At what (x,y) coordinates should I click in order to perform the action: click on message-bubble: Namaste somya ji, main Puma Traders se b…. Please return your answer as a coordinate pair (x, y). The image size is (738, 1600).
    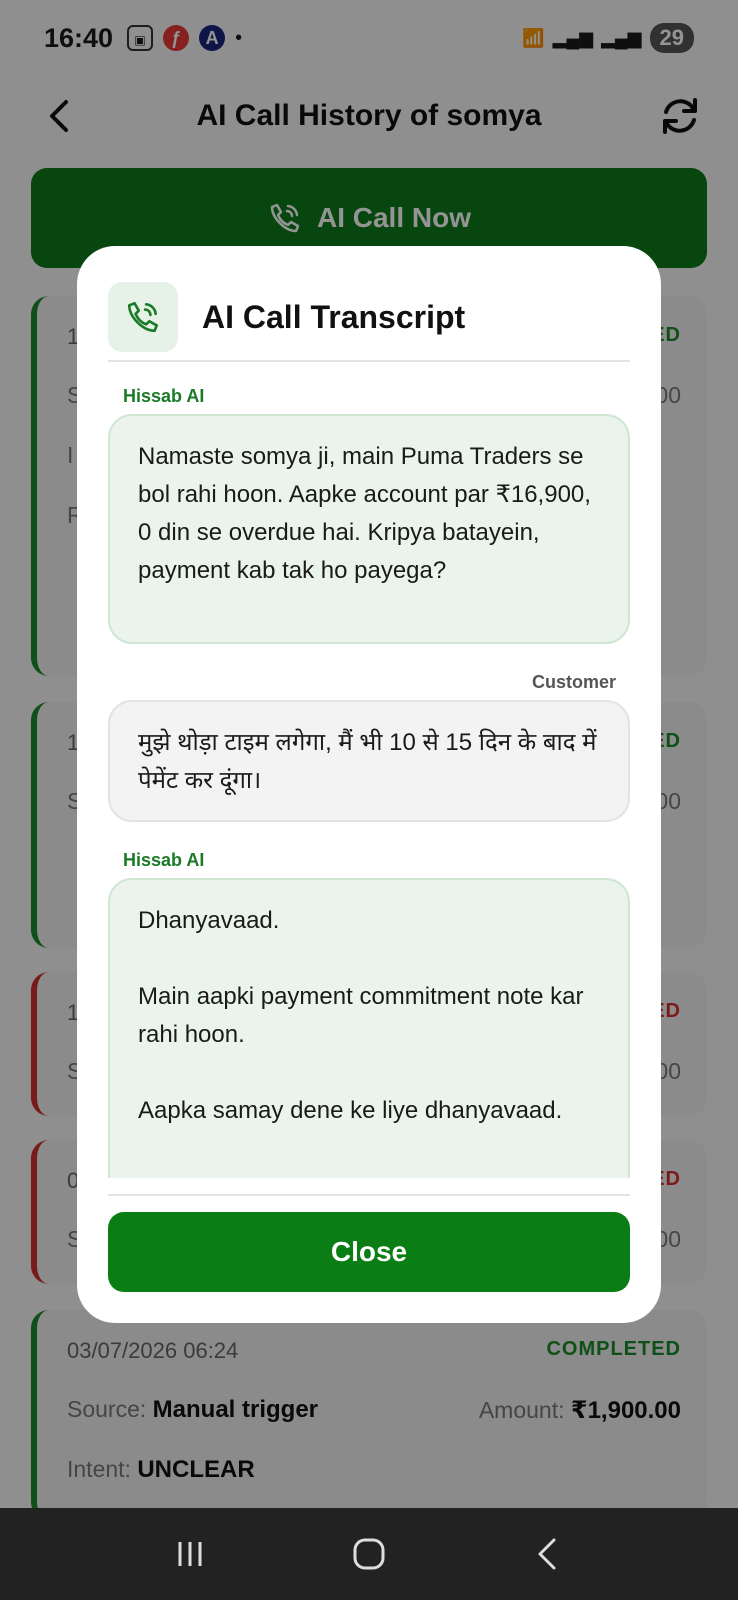
    Looking at the image, I should click on (369, 529).